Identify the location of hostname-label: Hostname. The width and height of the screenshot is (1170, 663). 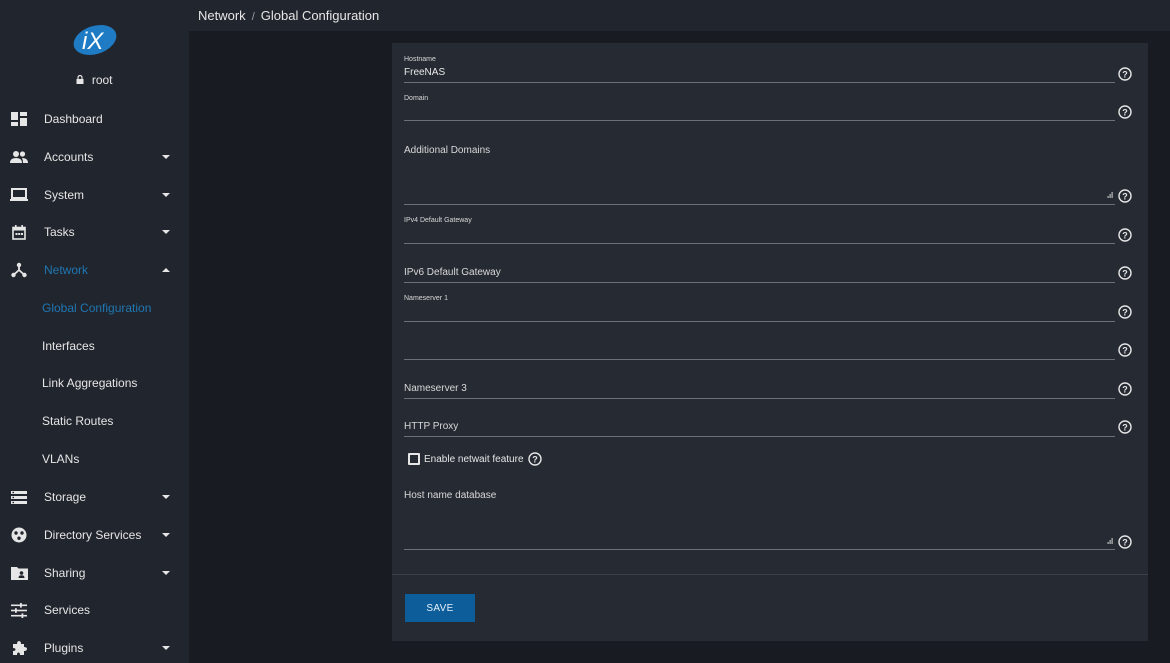
(420, 59).